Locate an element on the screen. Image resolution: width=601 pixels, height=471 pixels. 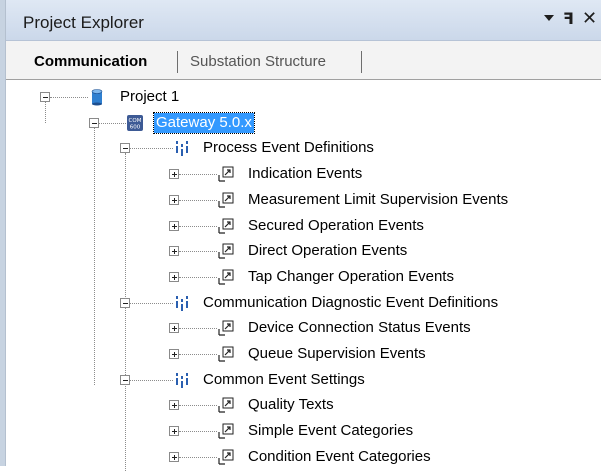
tab-strip: Communication Substation Structure is located at coordinates (303, 60).